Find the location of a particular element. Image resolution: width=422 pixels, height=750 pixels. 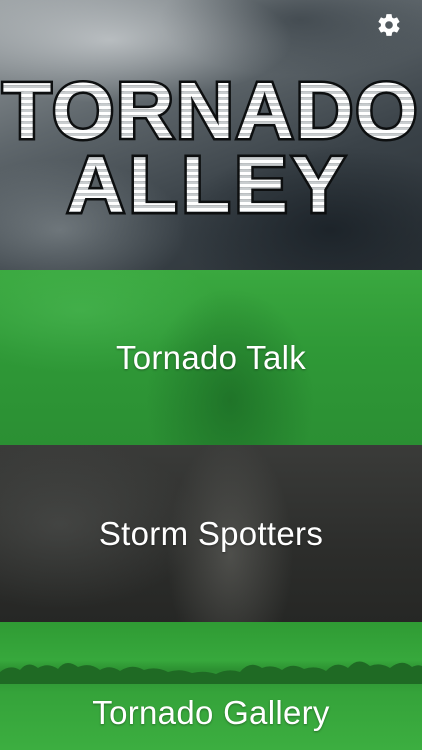

gear-icon is located at coordinates (389, 25).